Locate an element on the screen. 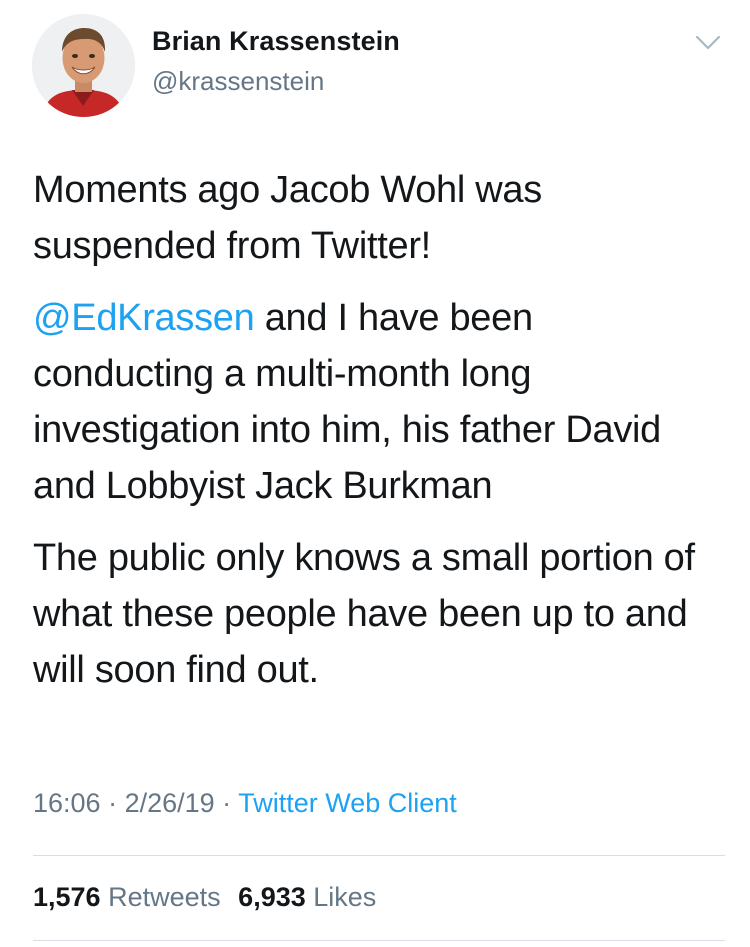  retweets-label: Retweets is located at coordinates (164, 897).